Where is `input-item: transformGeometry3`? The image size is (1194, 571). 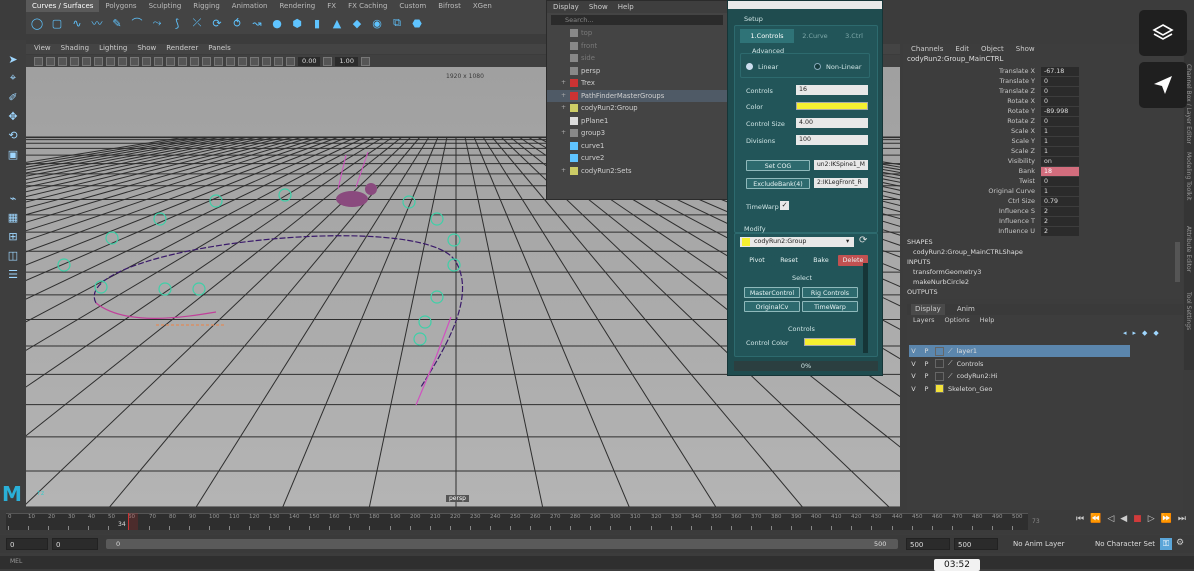
input-item: transformGeometry3 is located at coordinates (1041, 272).